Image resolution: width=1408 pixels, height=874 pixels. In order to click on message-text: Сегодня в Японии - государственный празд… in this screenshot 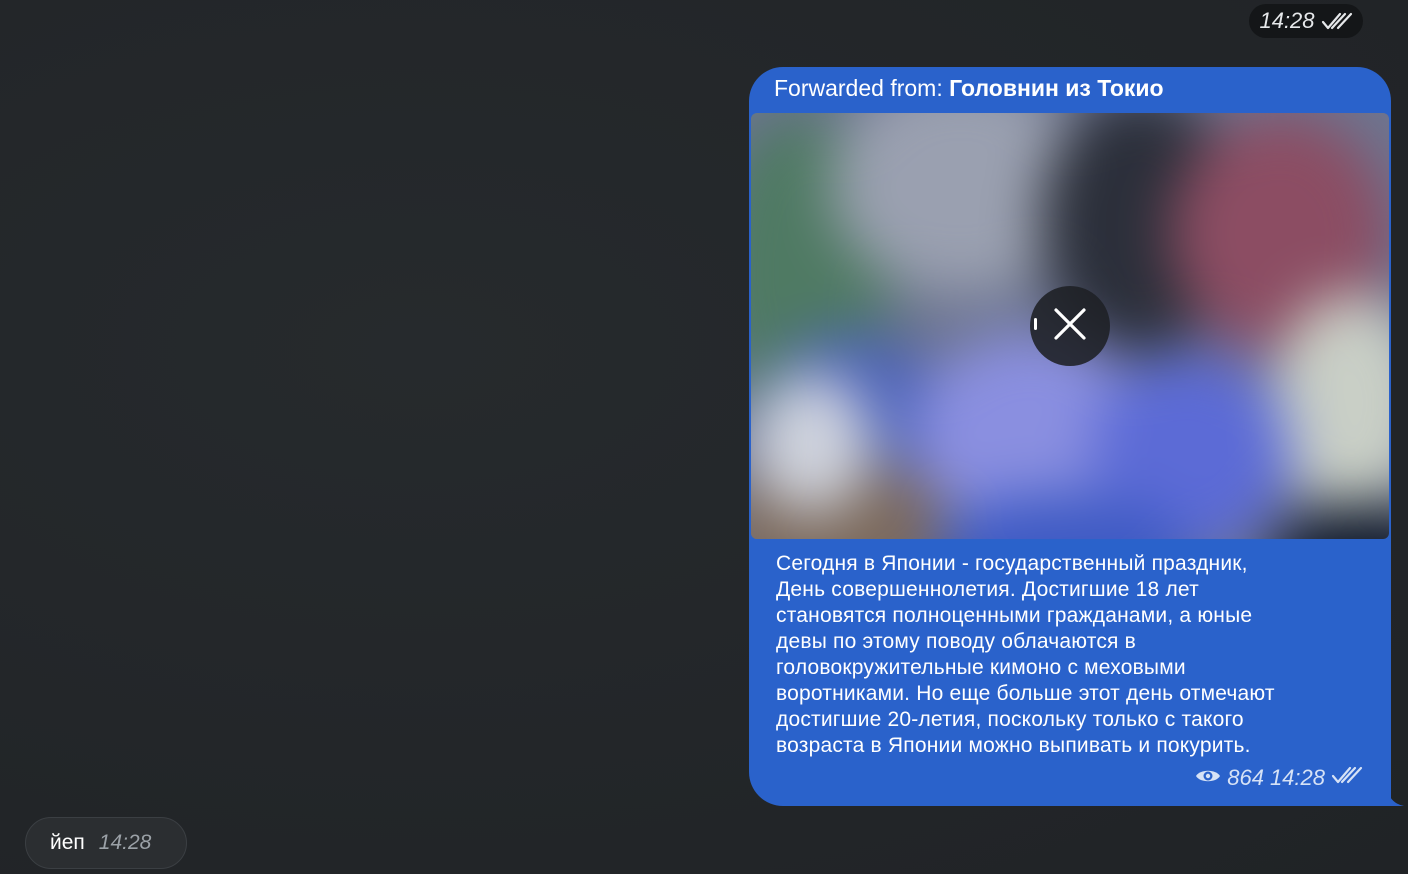, I will do `click(1025, 654)`.